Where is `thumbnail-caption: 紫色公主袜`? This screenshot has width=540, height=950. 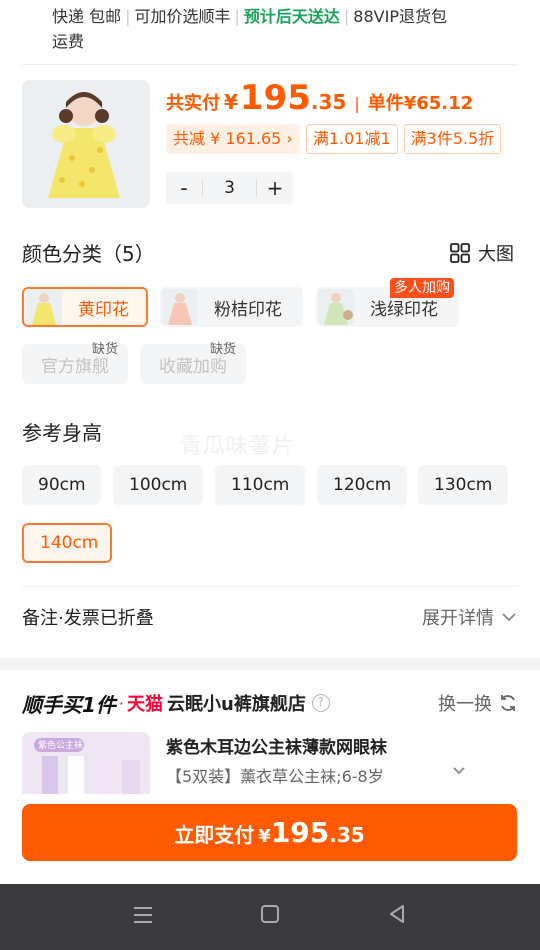 thumbnail-caption: 紫色公主袜 is located at coordinates (61, 746).